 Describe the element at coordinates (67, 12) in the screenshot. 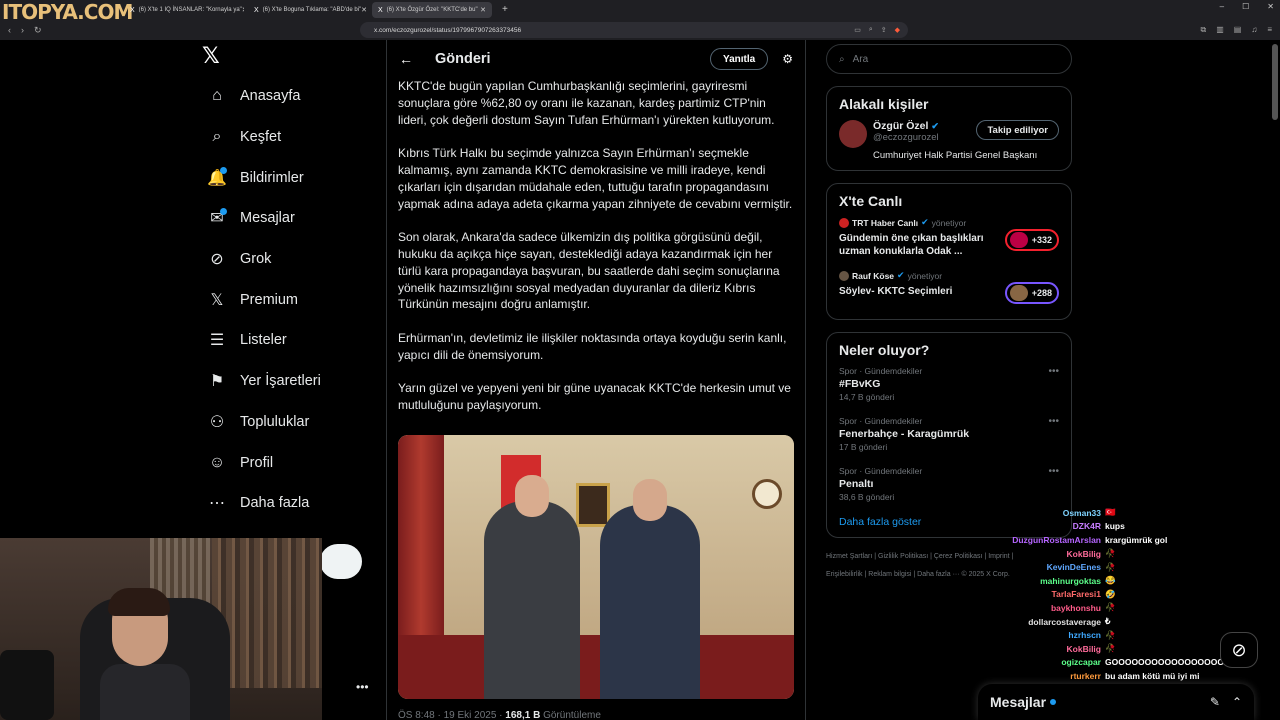

I see `stream-overlay-logo: ITOPYA.COM` at that location.